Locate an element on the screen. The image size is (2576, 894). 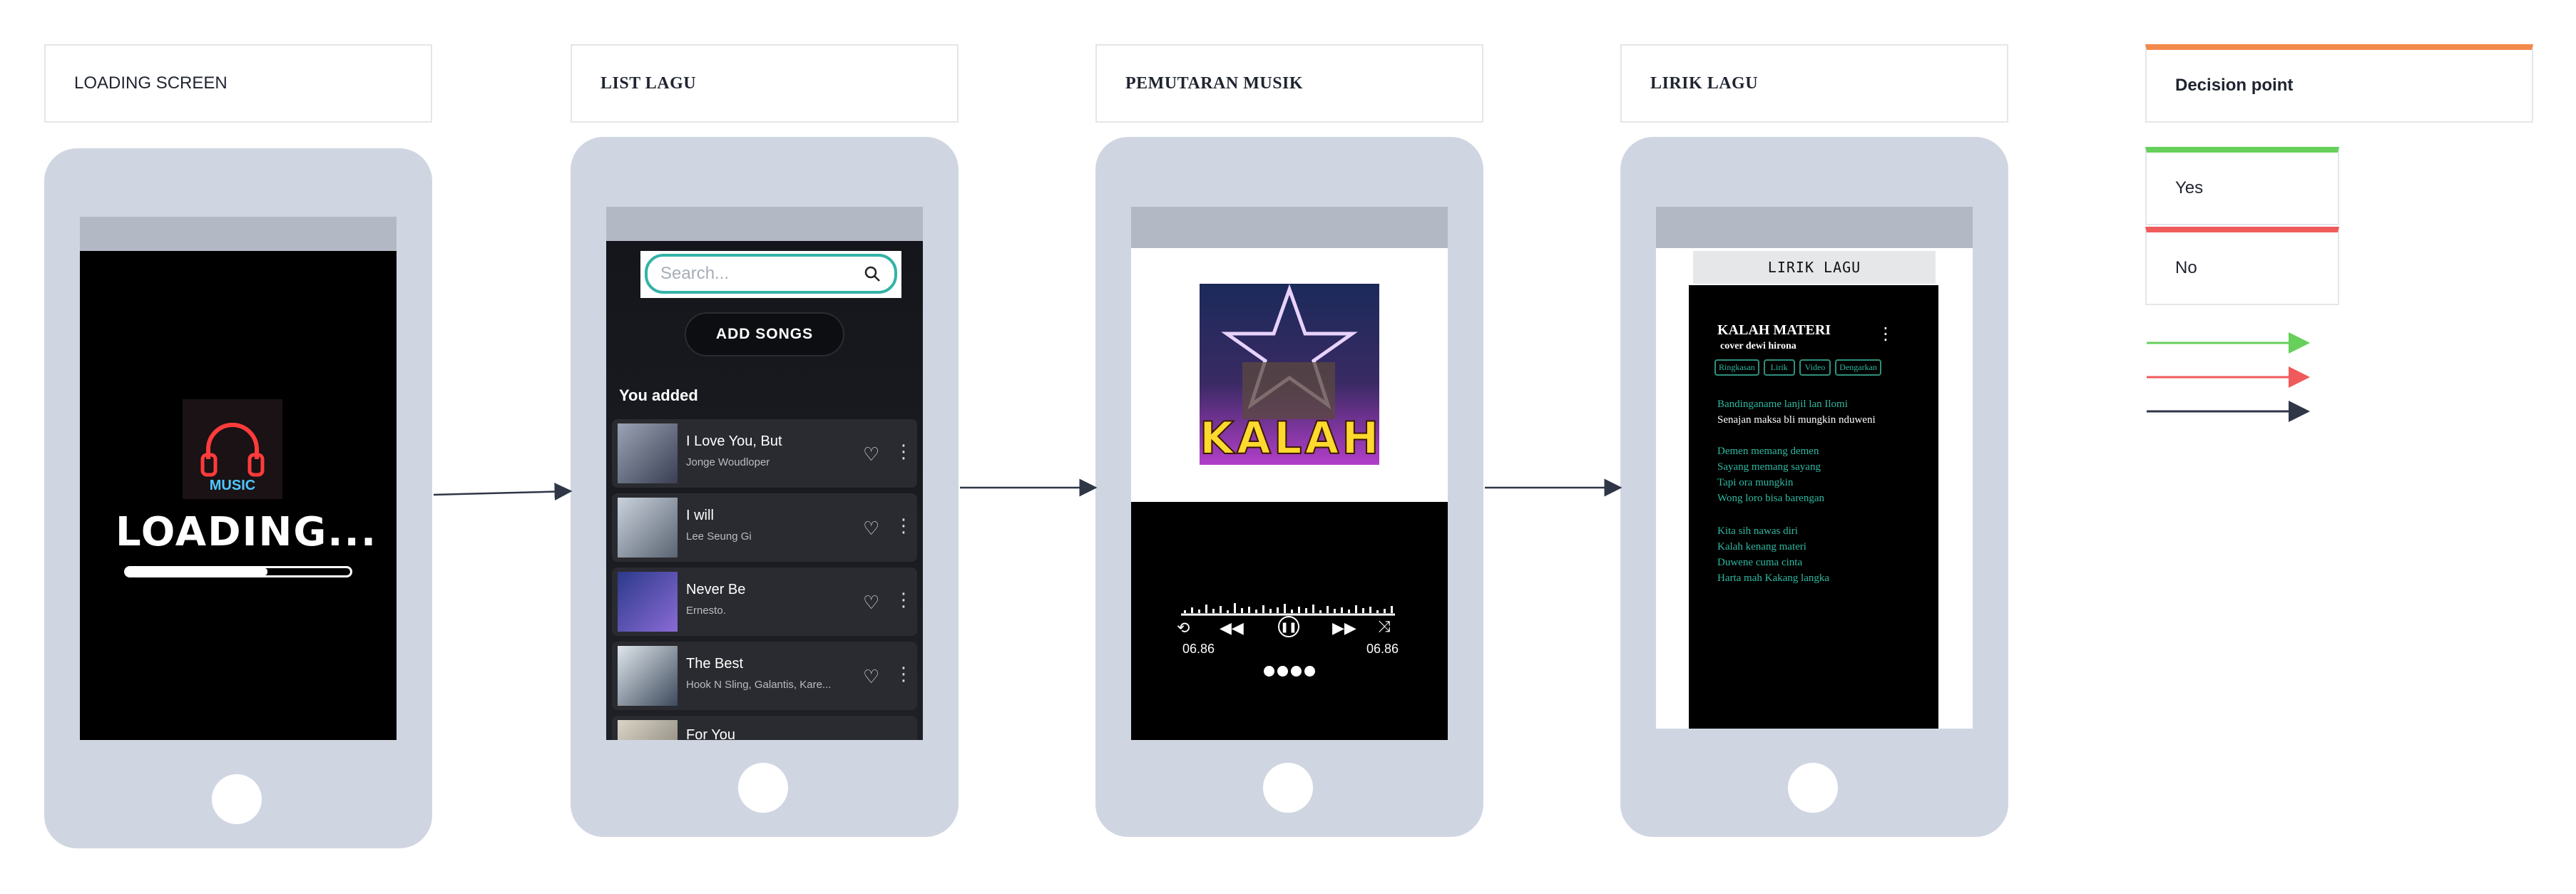
legend-no: No is located at coordinates (2242, 266).